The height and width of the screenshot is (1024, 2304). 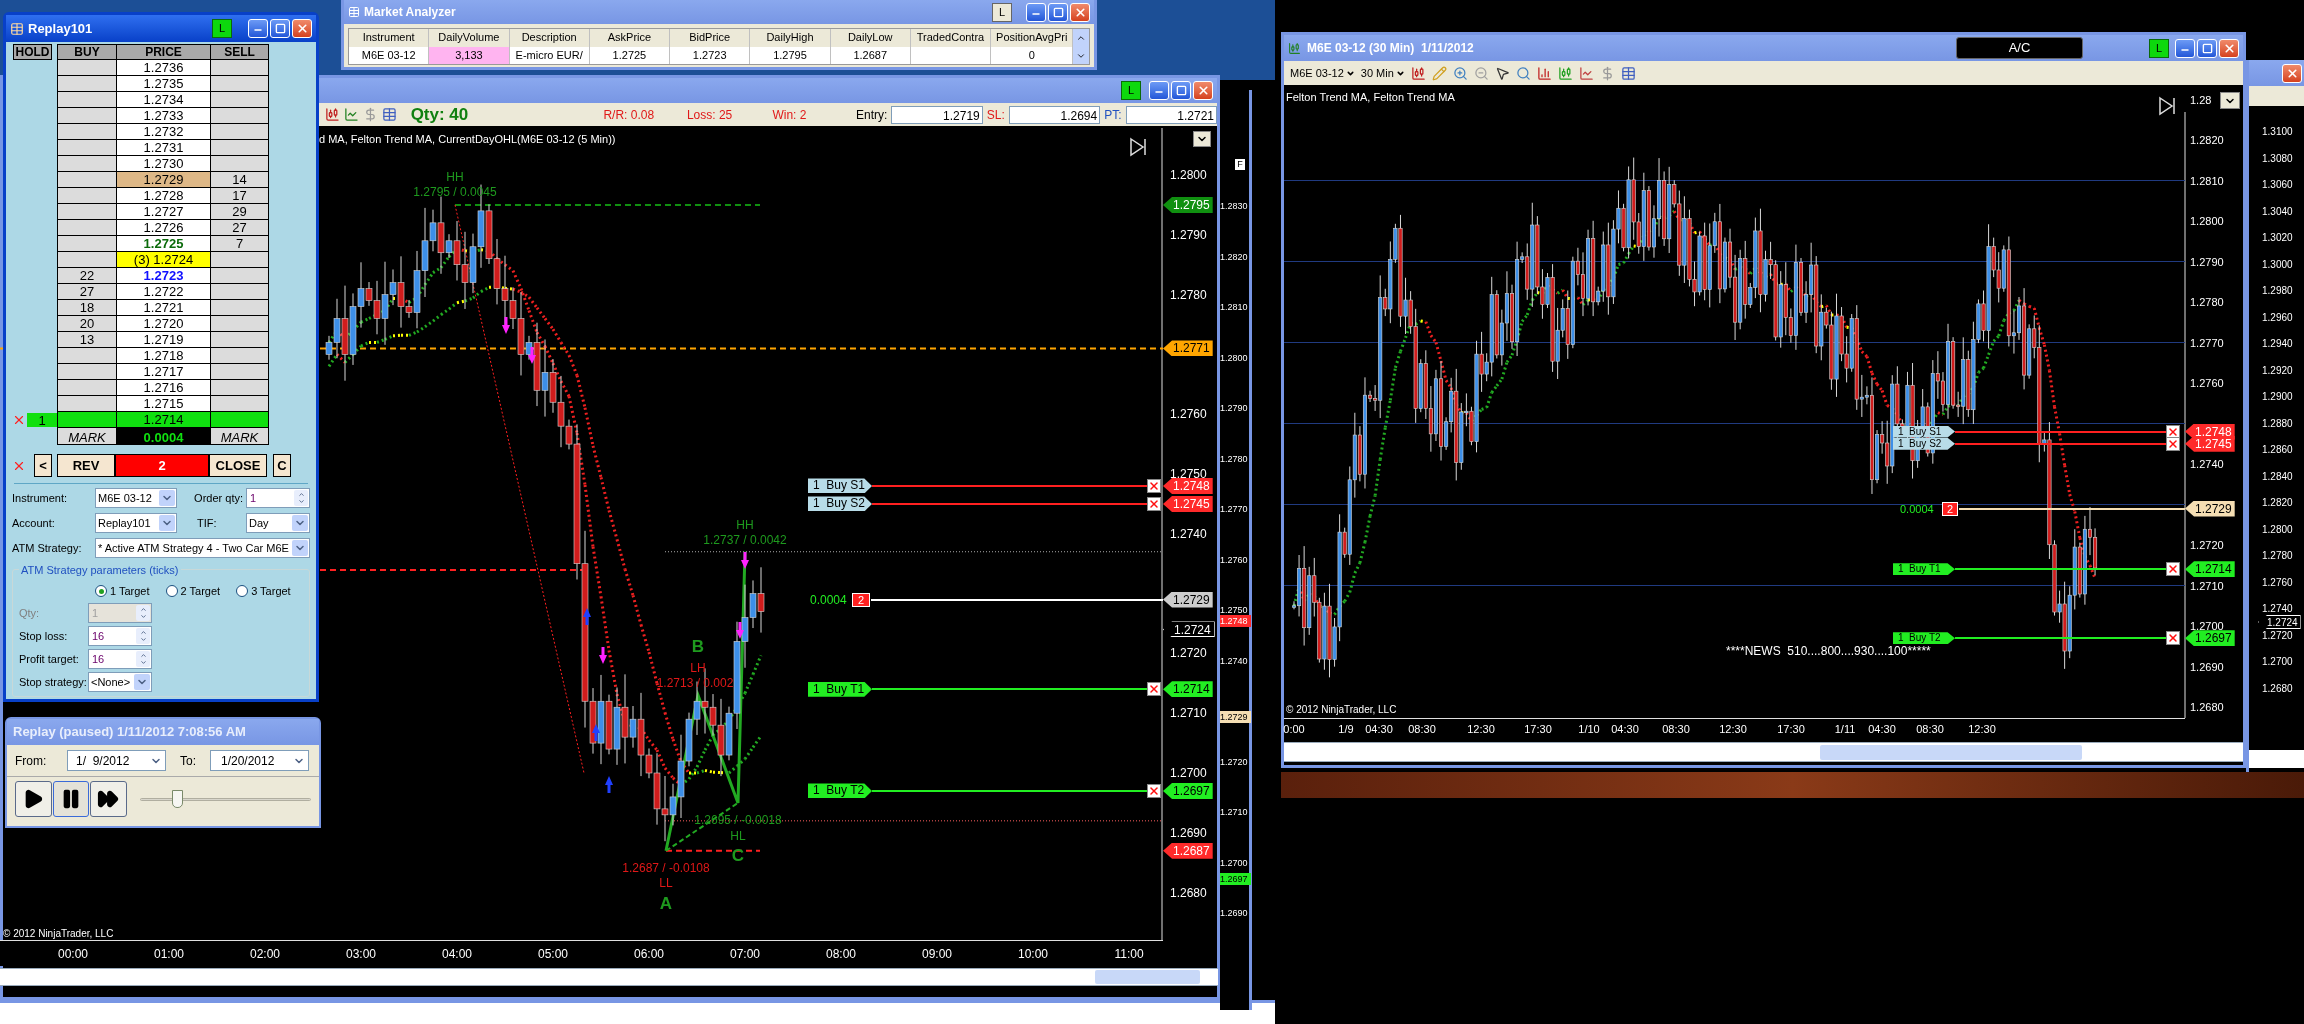 I want to click on account-dropdown: Replay101, so click(x=136, y=523).